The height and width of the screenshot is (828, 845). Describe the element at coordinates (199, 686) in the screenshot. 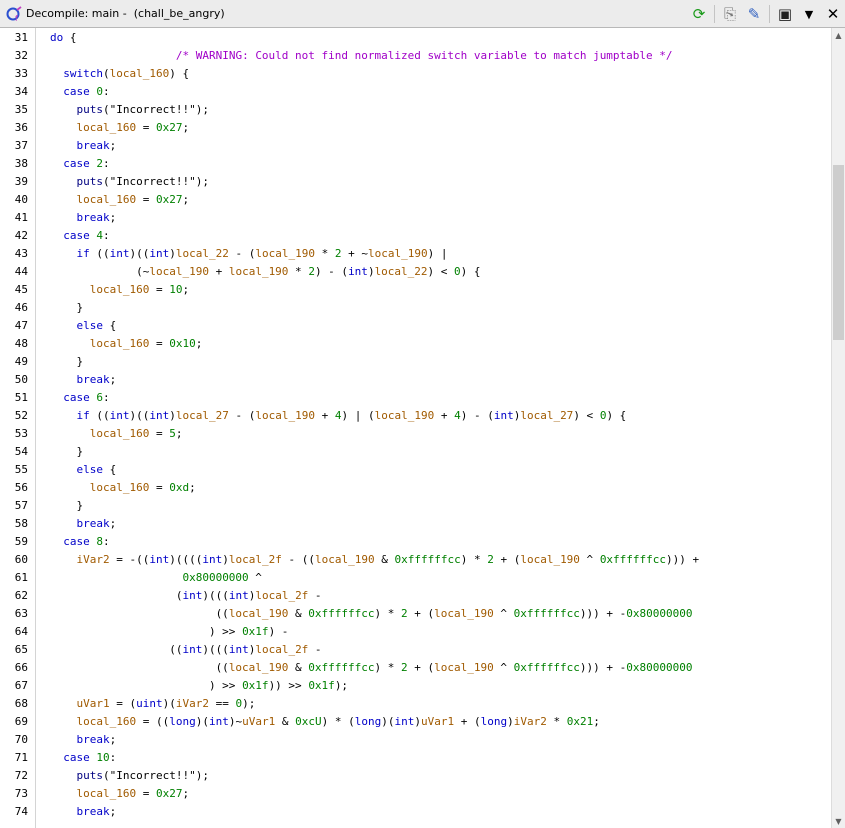

I see `code-line: ) >> 0x1f)) >> 0x1f);` at that location.